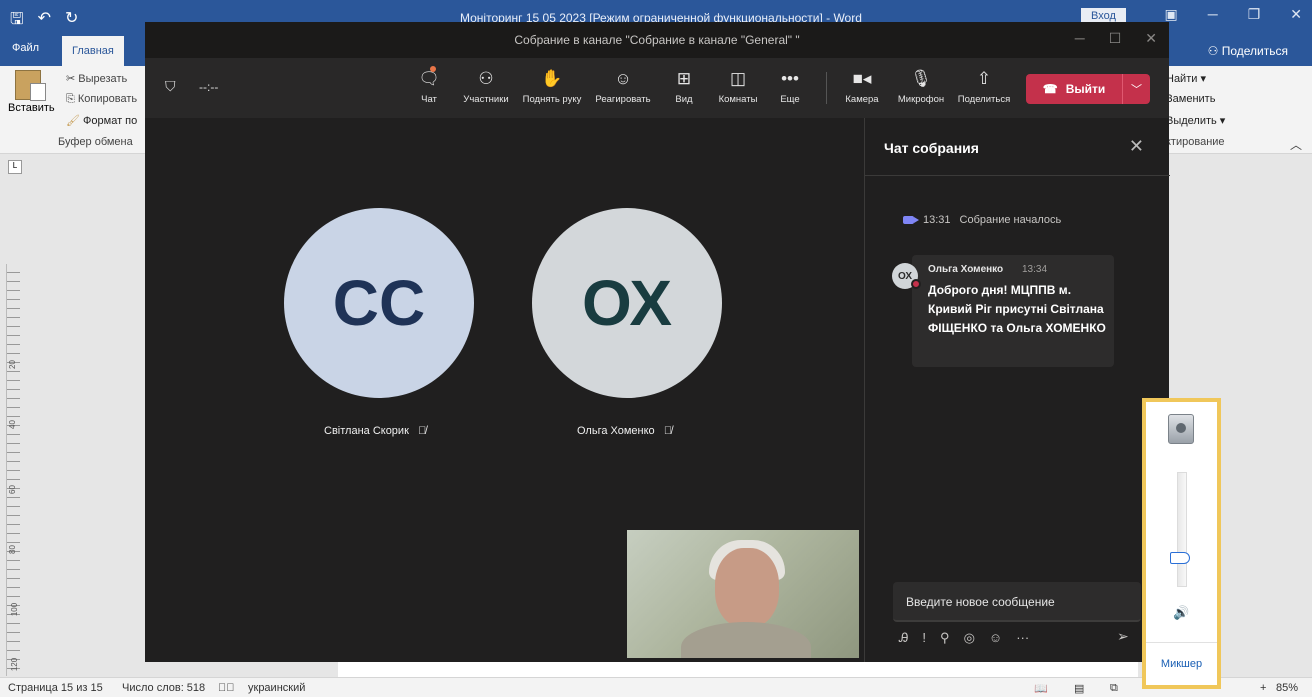 Image resolution: width=1312 pixels, height=697 pixels. Describe the element at coordinates (375, 431) in the screenshot. I see `participant-name-tile: Світлана Скорик 🎙̸` at that location.